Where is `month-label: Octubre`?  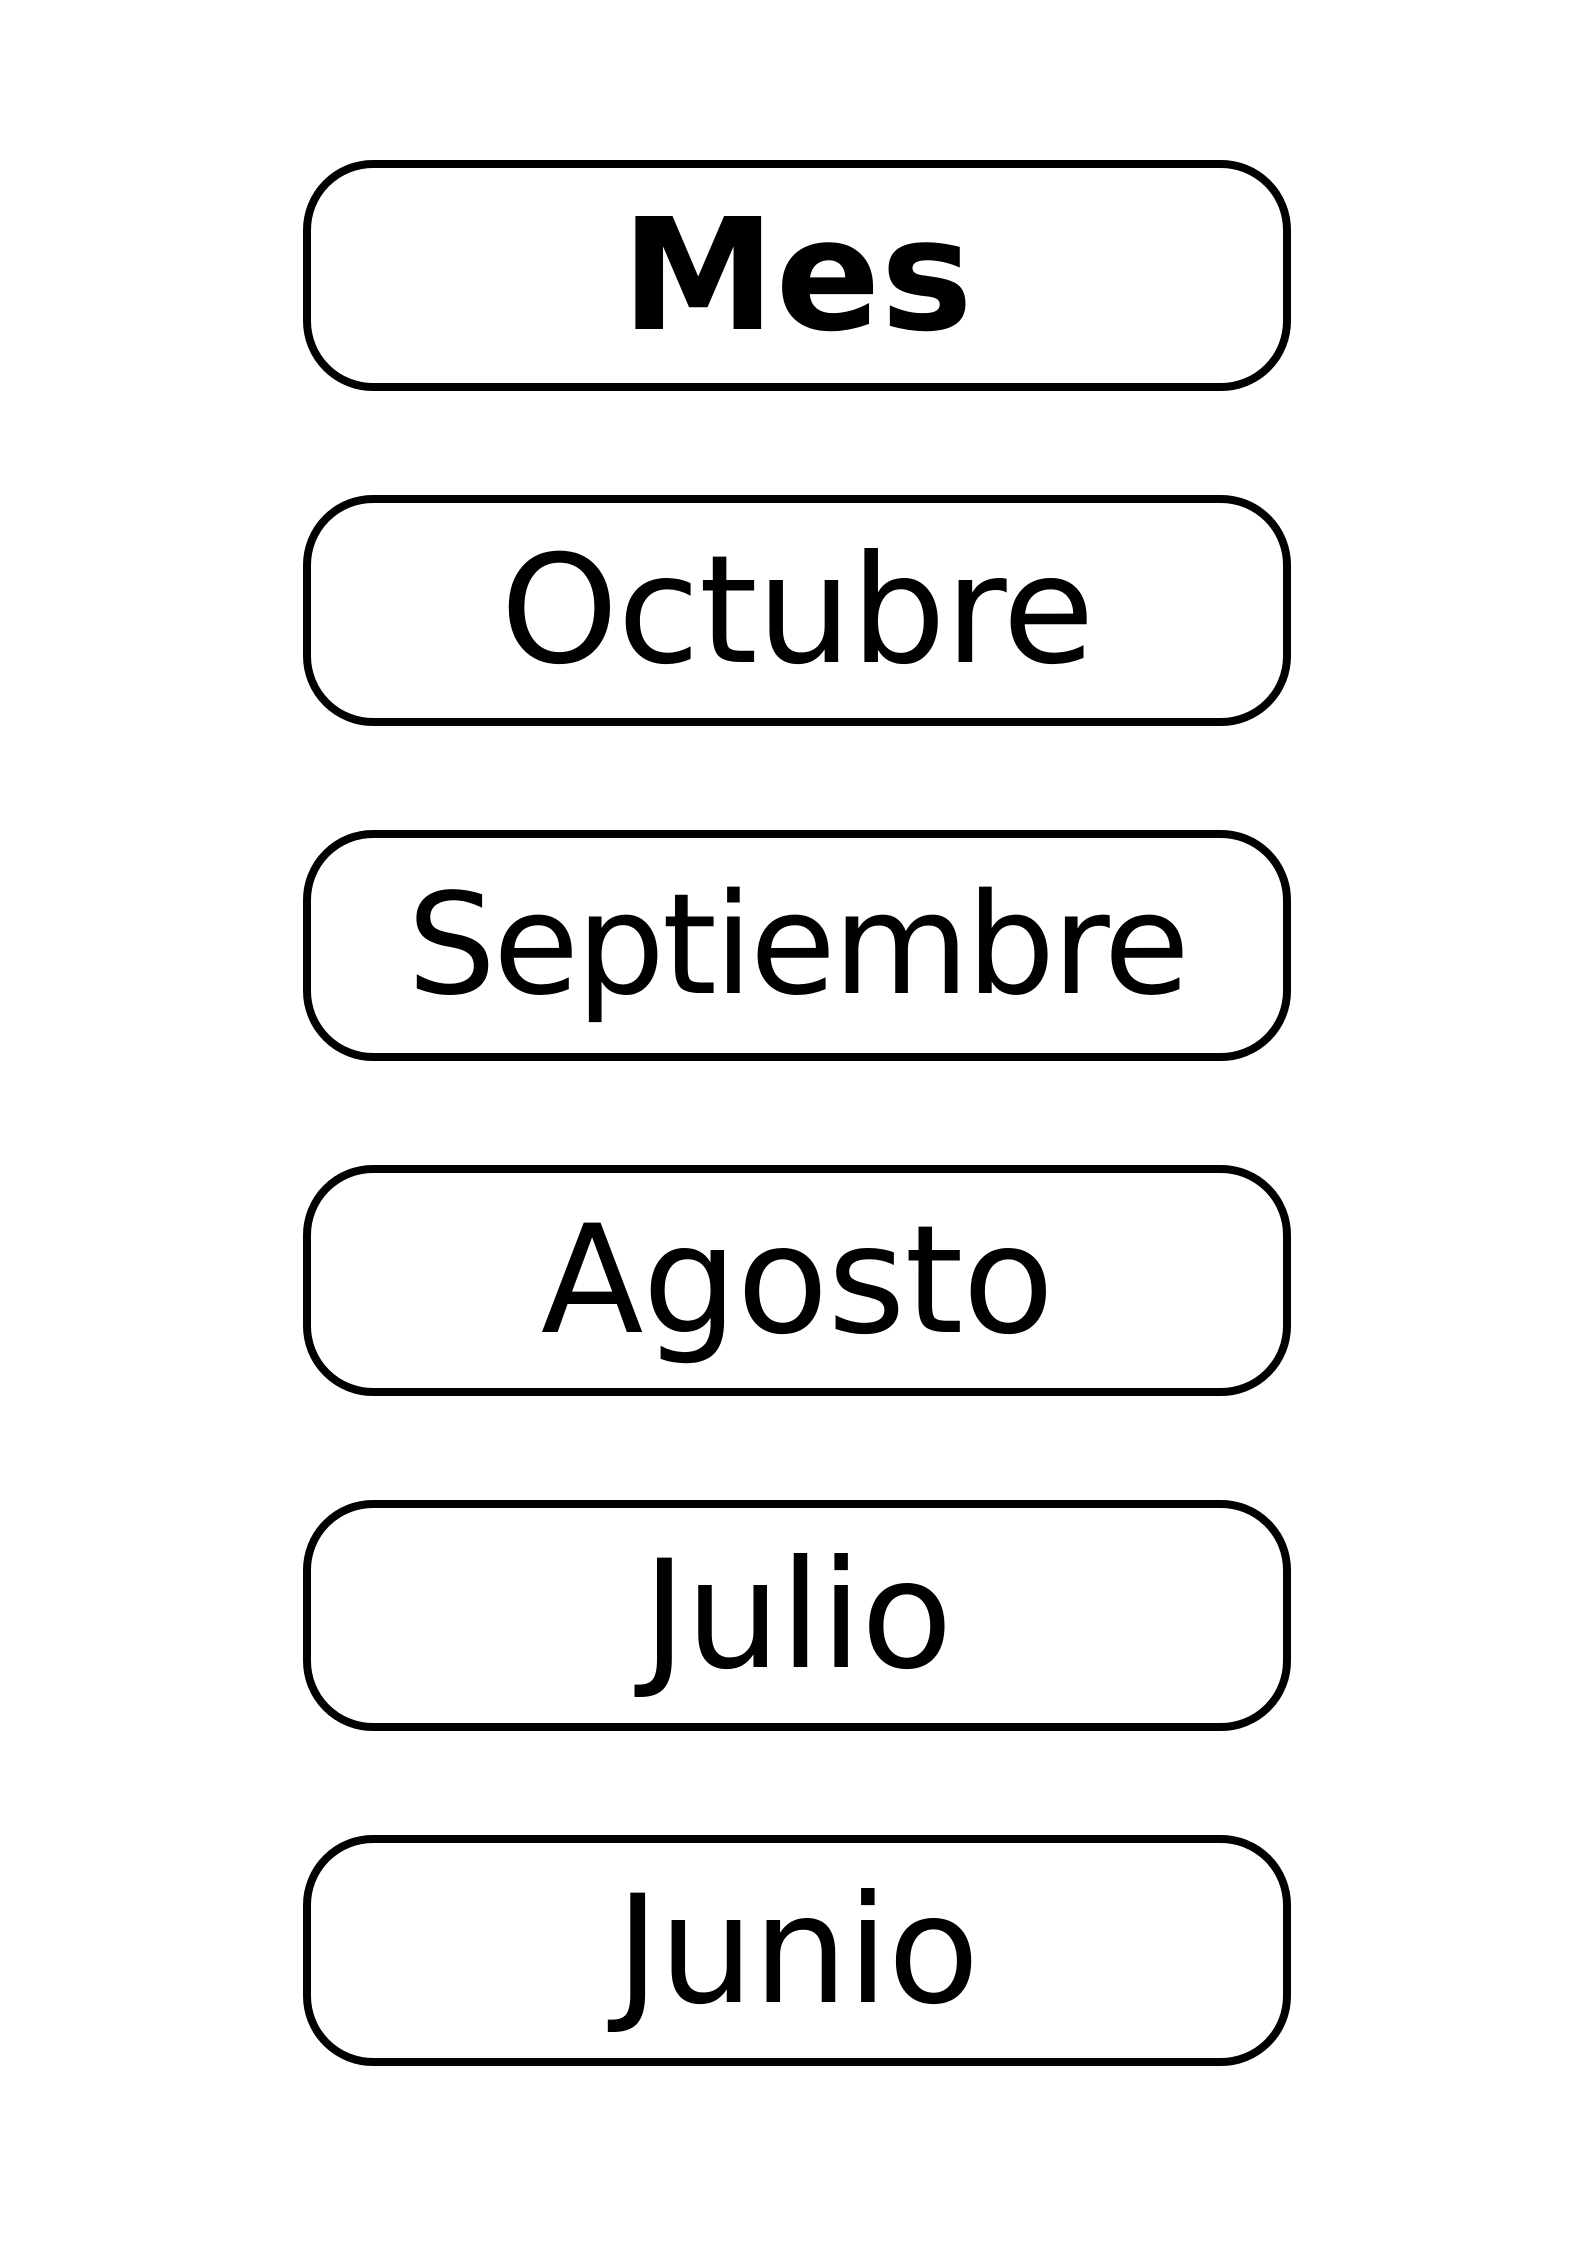 month-label: Octubre is located at coordinates (797, 610).